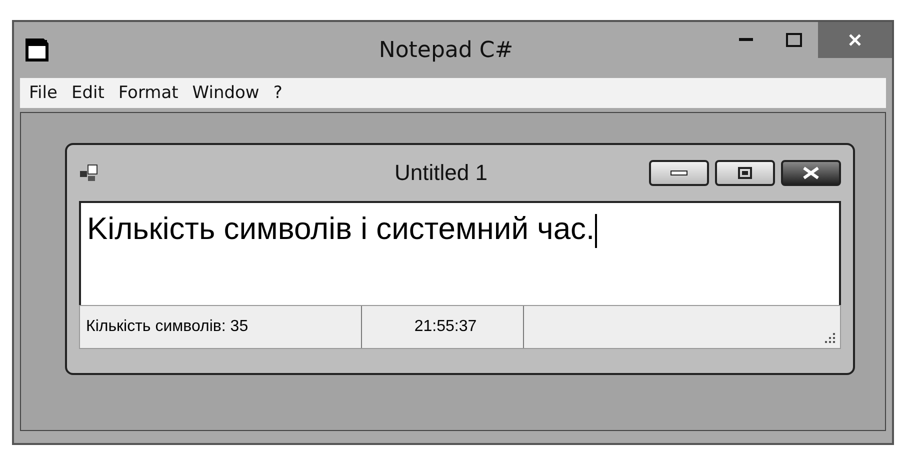 This screenshot has height=459, width=908. I want to click on minimize-button, so click(679, 173).